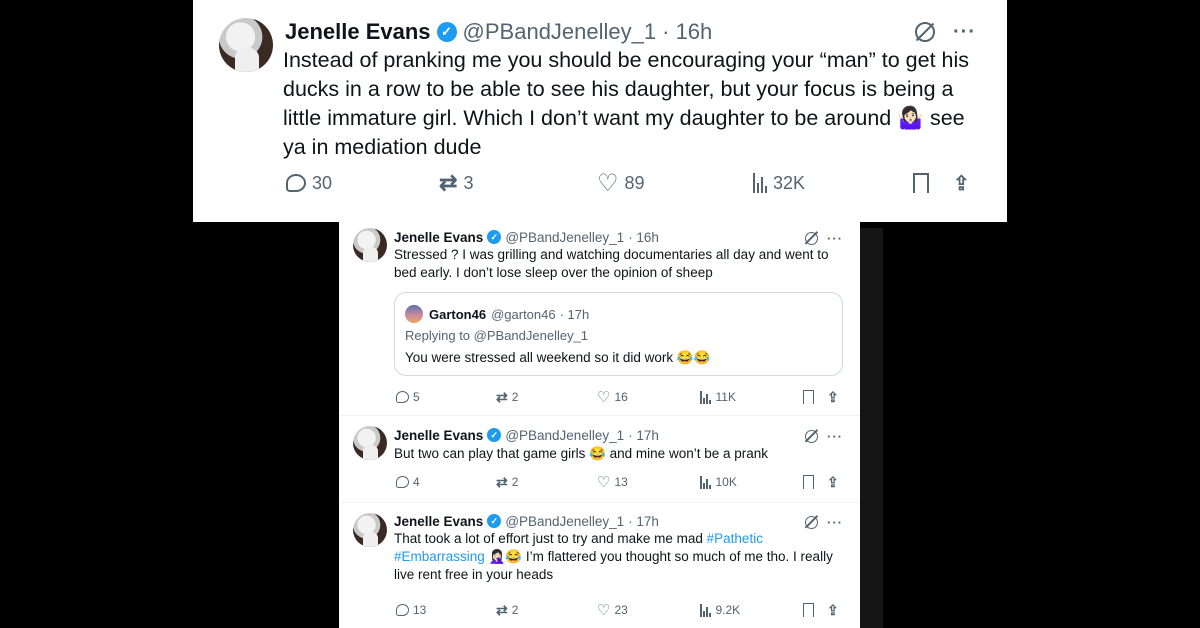  I want to click on quoted-replying-to: Replying to @PBandJenelley_1, so click(496, 336).